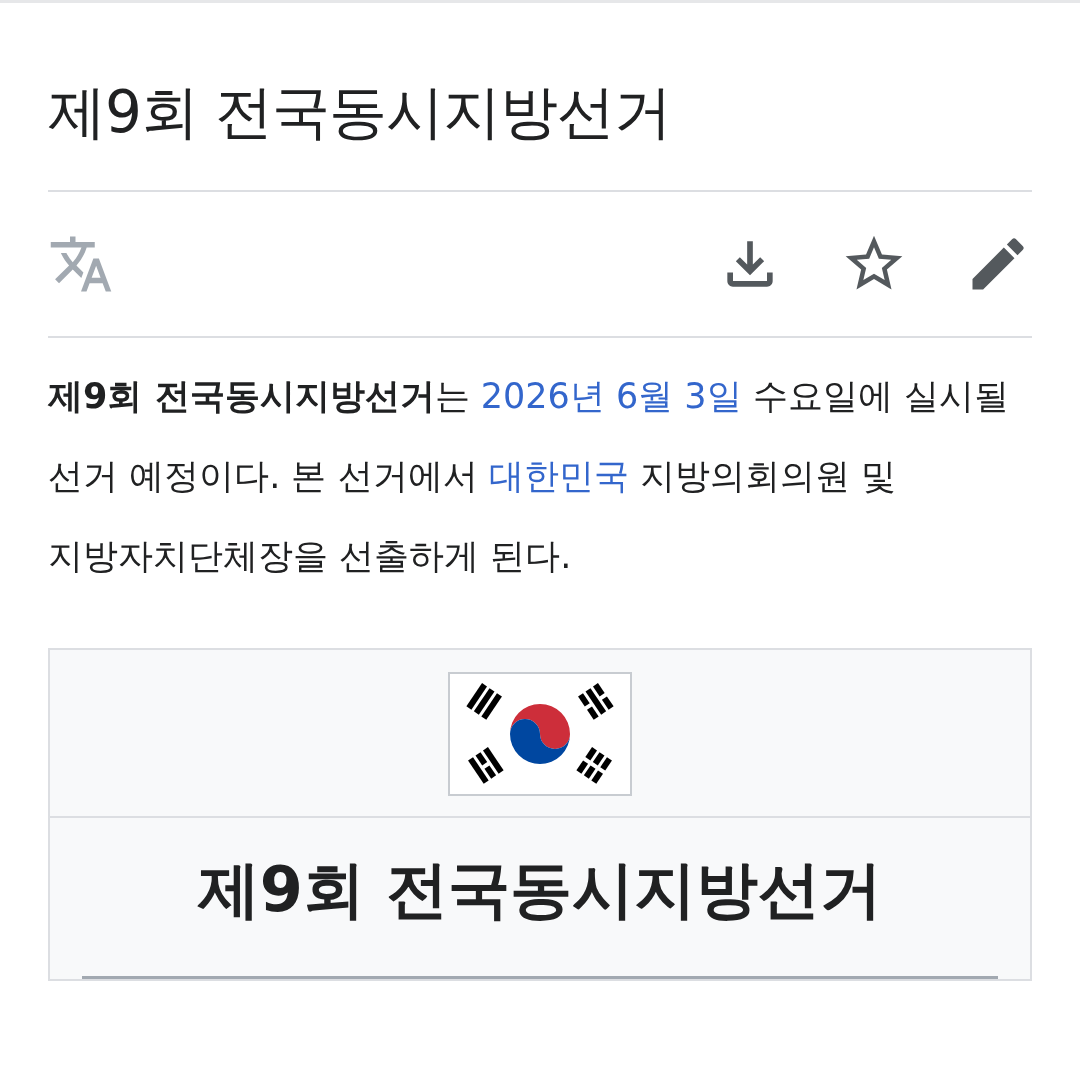 Image resolution: width=1080 pixels, height=1069 pixels. What do you see at coordinates (558, 475) in the screenshot?
I see `text-link: 대한민국` at bounding box center [558, 475].